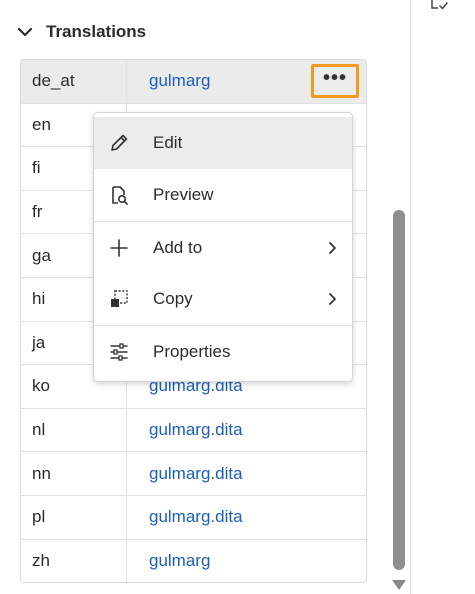 The height and width of the screenshot is (594, 475). I want to click on ellipsis-icon: •••, so click(334, 78).